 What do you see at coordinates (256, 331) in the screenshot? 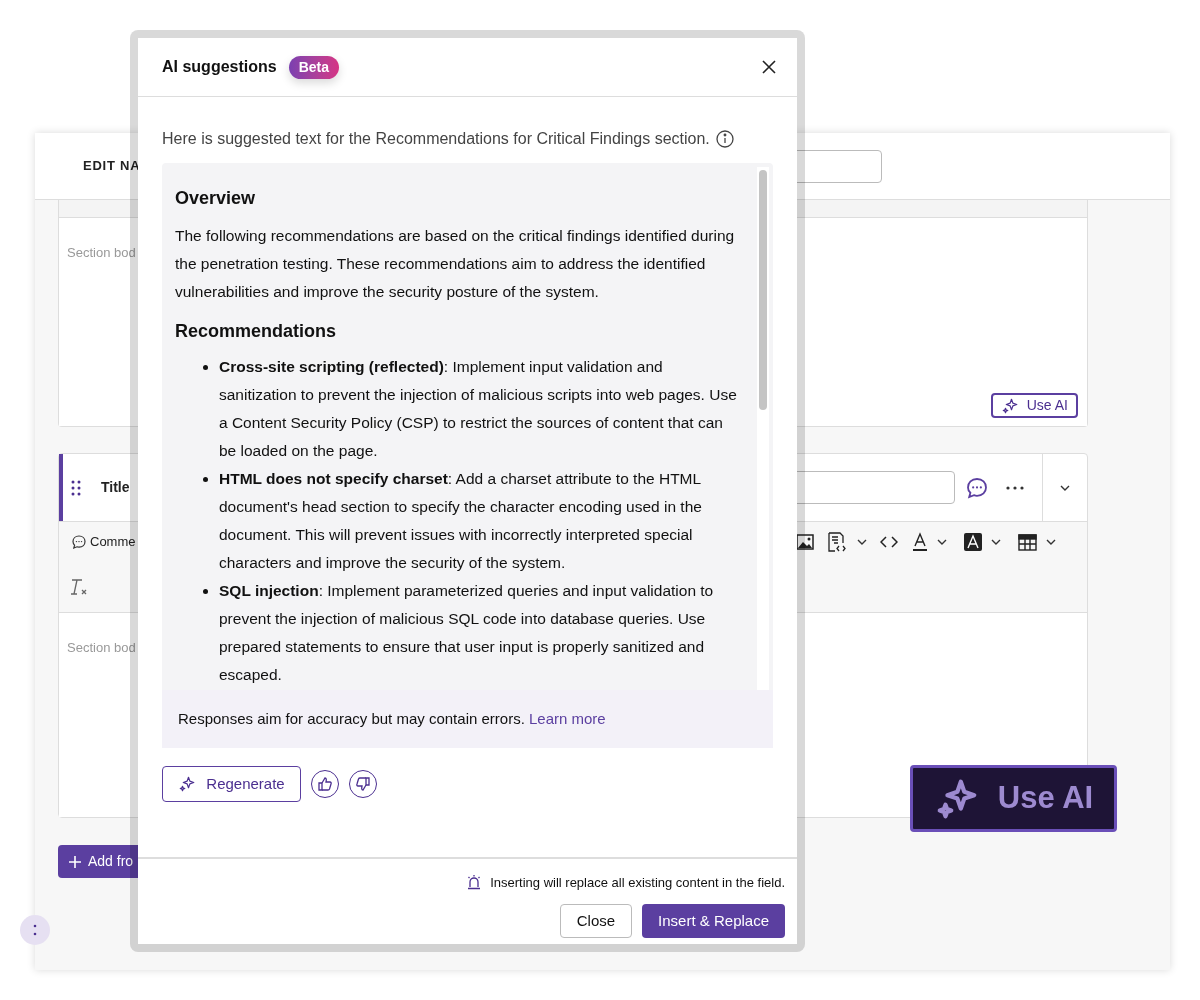
I see `section-heading: Recommendations` at bounding box center [256, 331].